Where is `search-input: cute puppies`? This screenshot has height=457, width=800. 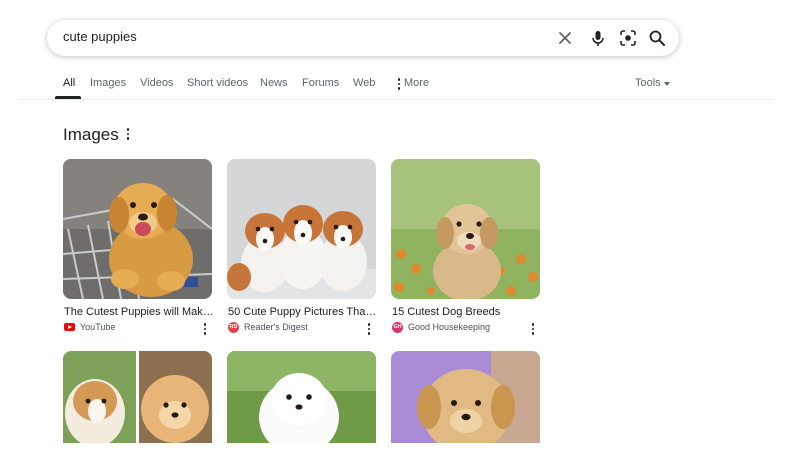
search-input: cute puppies is located at coordinates (100, 36).